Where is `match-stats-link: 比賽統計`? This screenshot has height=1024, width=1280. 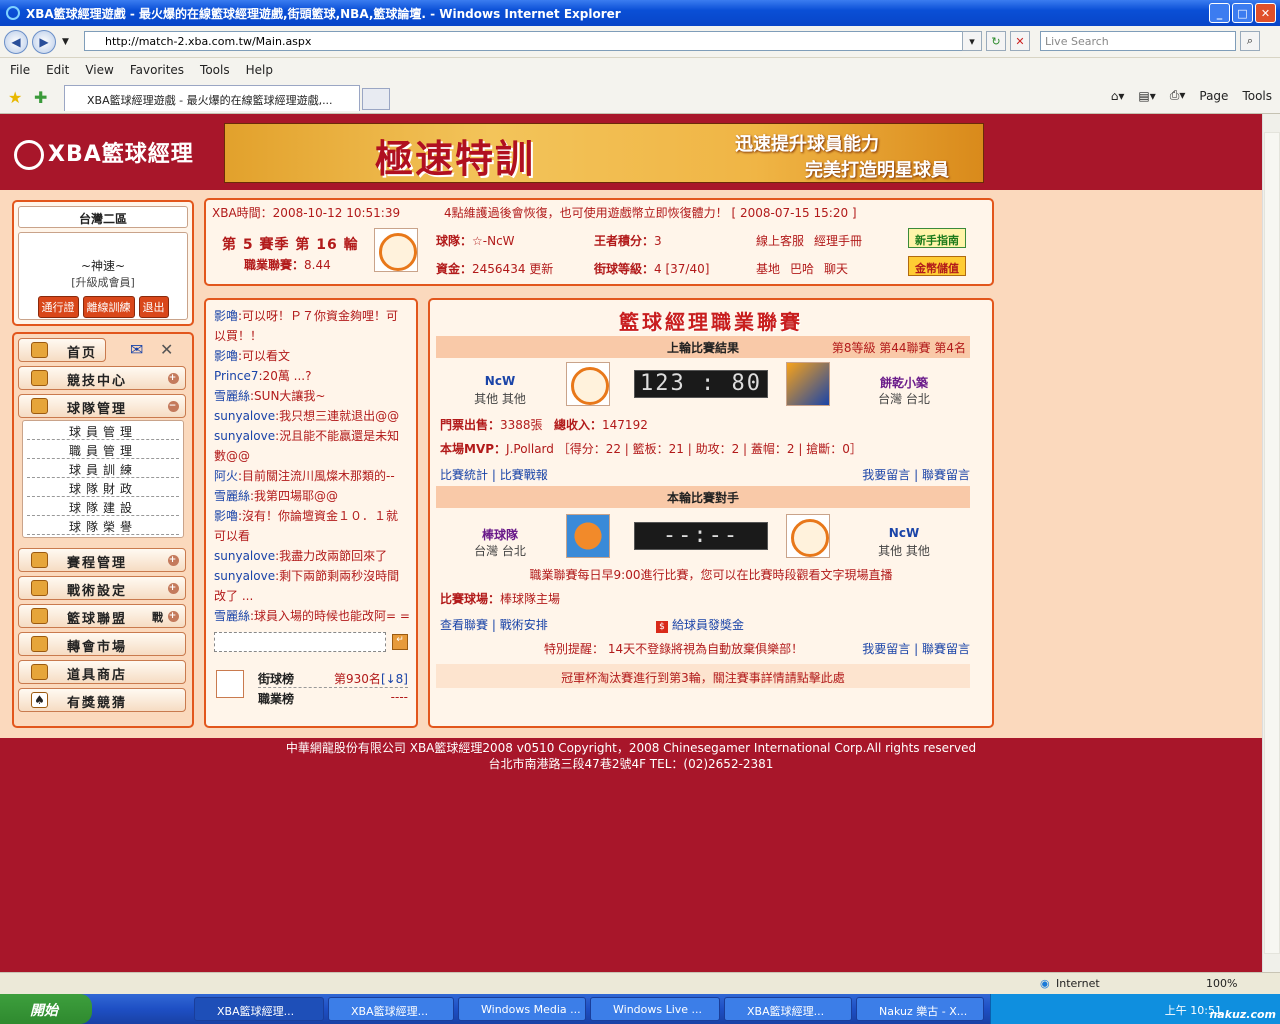
match-stats-link: 比賽統計 is located at coordinates (464, 475).